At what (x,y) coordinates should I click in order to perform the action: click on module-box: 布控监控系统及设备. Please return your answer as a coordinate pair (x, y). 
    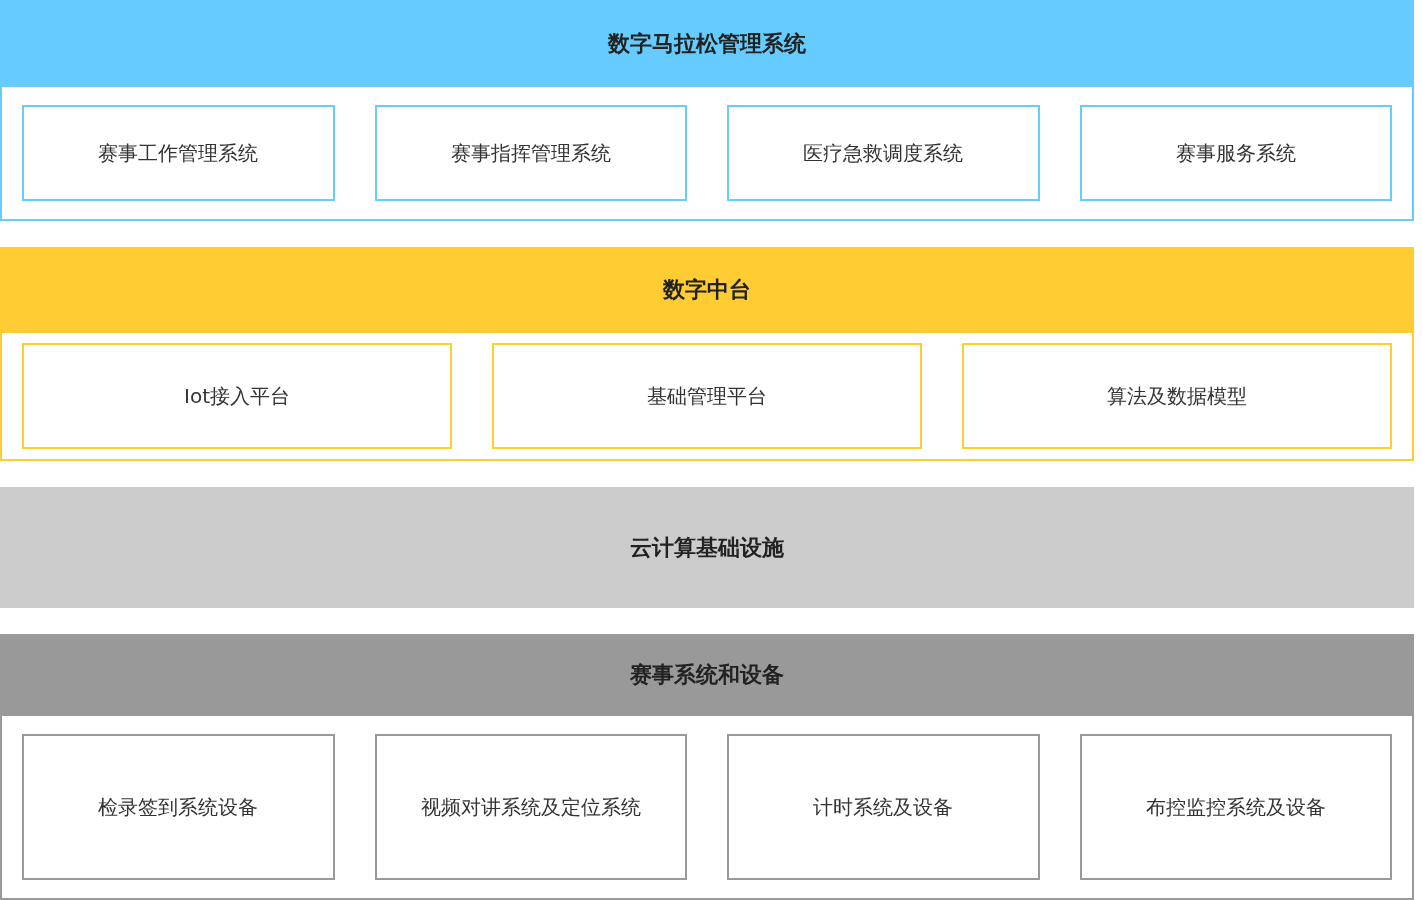
    Looking at the image, I should click on (1235, 807).